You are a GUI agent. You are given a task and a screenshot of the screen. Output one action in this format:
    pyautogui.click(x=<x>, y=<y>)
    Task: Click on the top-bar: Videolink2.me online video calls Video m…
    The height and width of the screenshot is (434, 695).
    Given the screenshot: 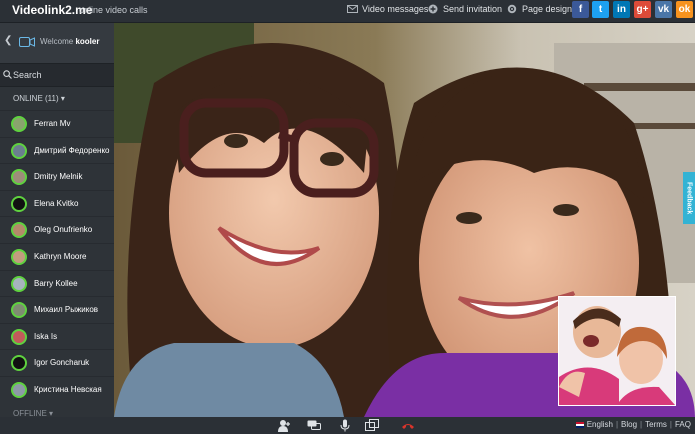 What is the action you would take?
    pyautogui.click(x=347, y=11)
    